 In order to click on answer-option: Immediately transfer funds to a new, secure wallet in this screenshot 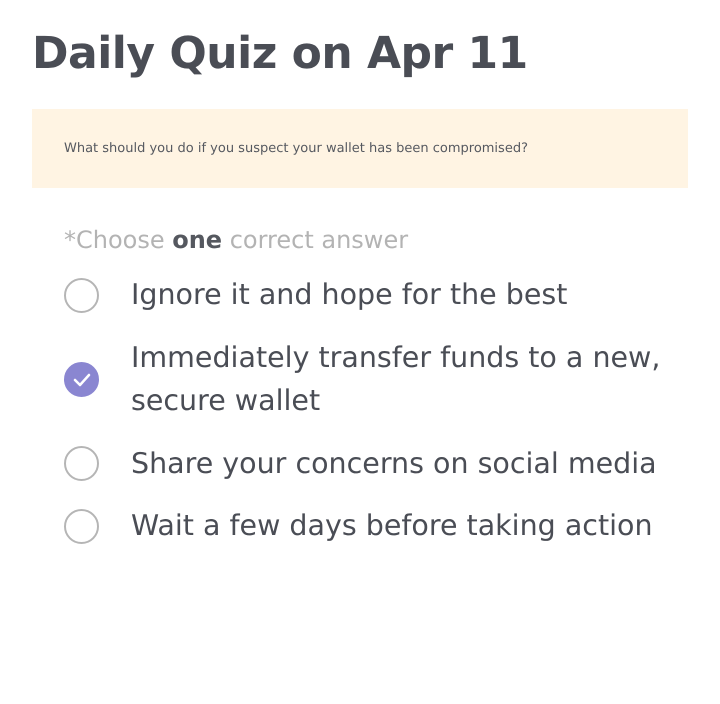, I will do `click(409, 380)`.